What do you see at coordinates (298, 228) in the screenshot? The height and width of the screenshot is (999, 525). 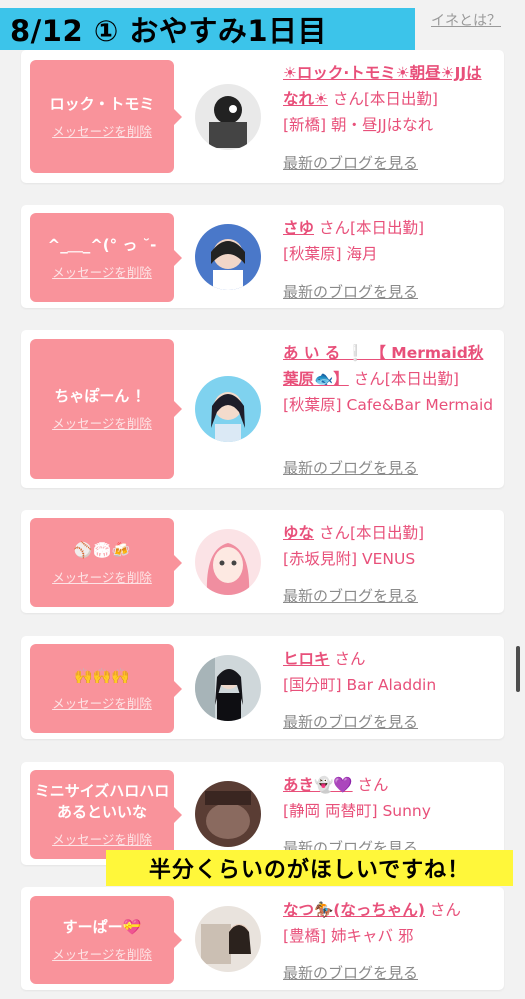 I see `cast-name-link: さゆ` at bounding box center [298, 228].